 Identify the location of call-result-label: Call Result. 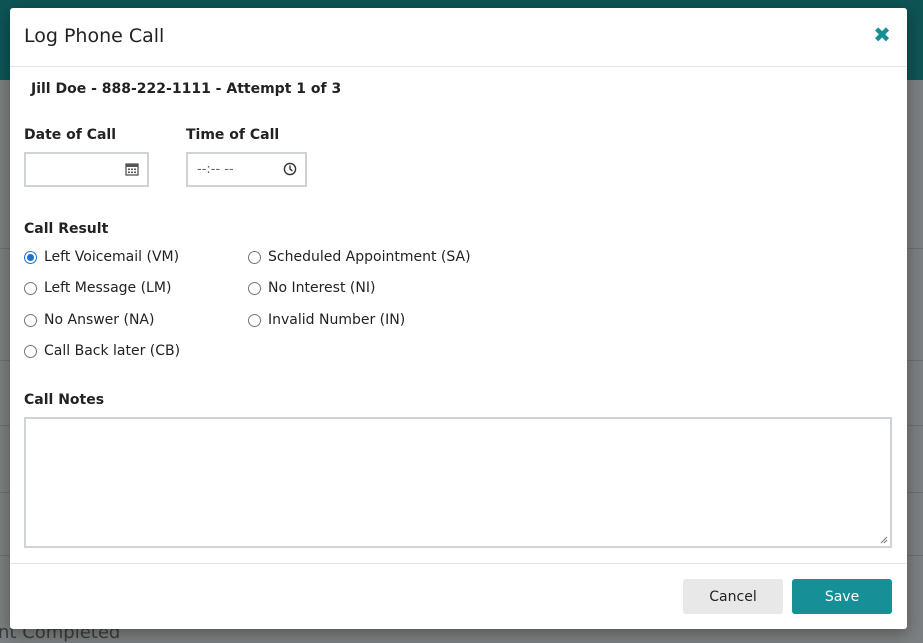
(66, 229).